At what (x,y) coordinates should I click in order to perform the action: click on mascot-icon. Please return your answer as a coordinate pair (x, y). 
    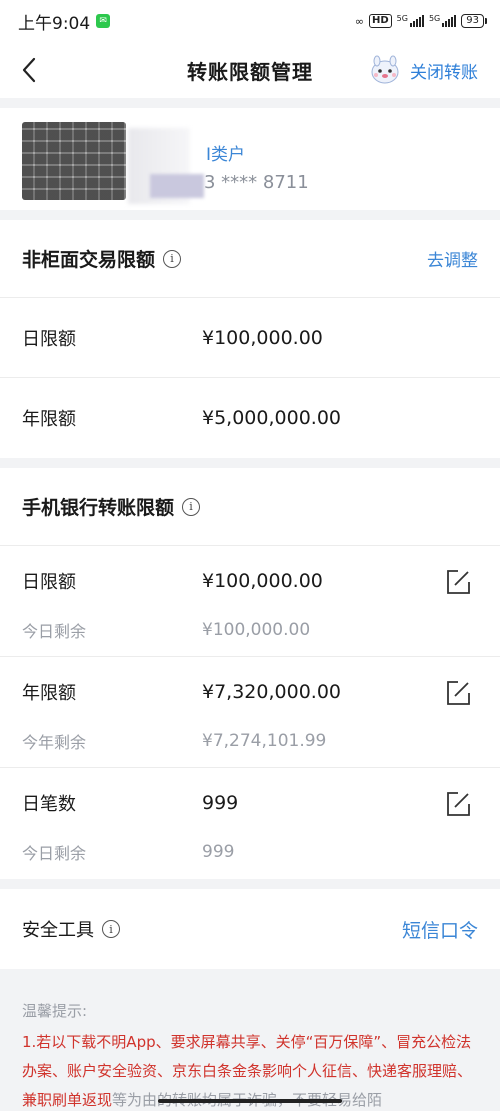
    Looking at the image, I should click on (385, 69).